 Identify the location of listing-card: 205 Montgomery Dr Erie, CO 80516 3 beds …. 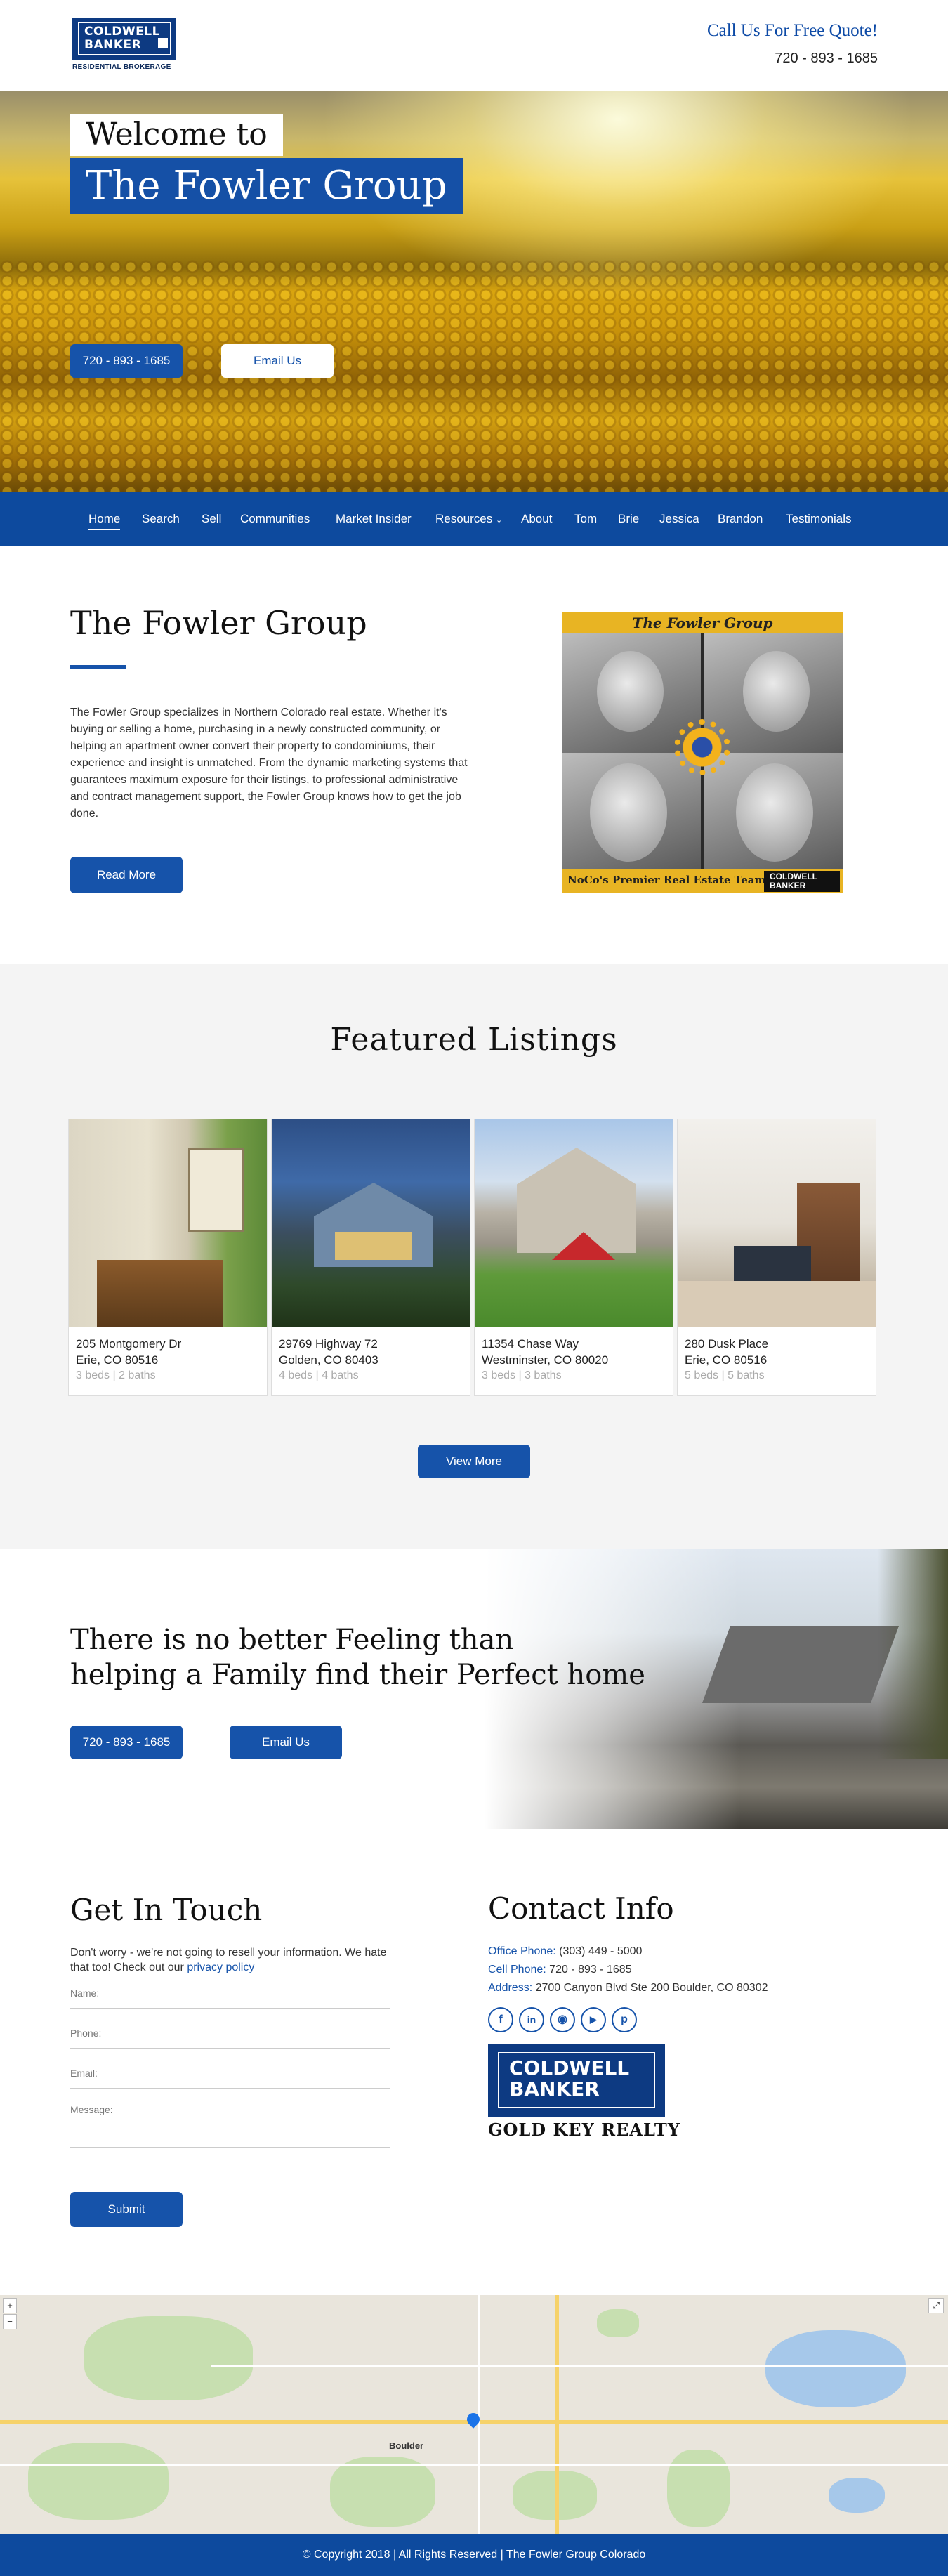
(168, 1257).